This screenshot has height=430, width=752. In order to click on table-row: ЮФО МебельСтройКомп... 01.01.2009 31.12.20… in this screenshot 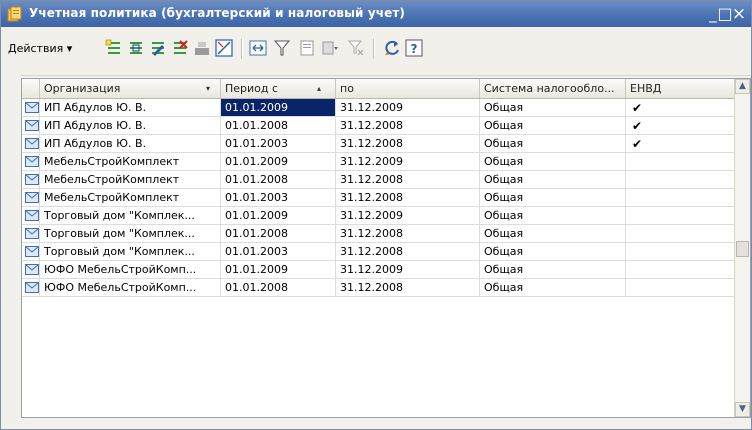, I will do `click(378, 270)`.